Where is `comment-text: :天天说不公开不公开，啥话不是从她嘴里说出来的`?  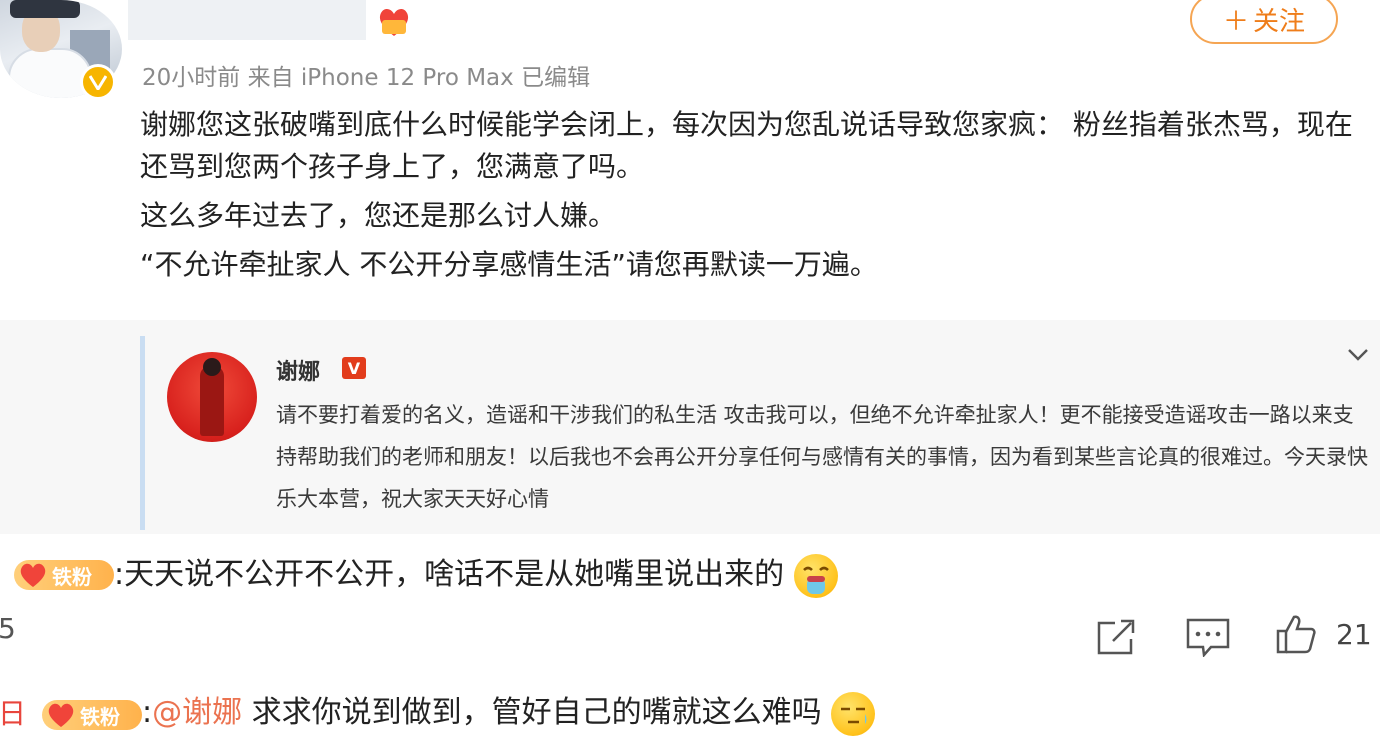 comment-text: :天天说不公开不公开，啥话不是从她嘴里说出来的 is located at coordinates (476, 575).